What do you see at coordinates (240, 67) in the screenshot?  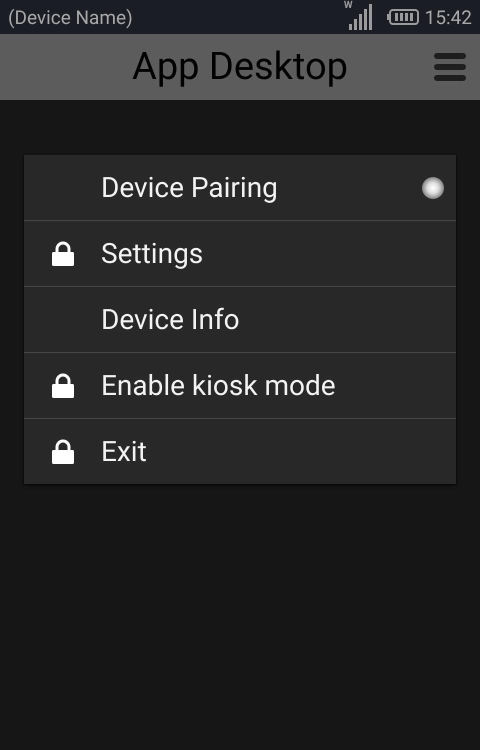 I see `app-title: App Desktop` at bounding box center [240, 67].